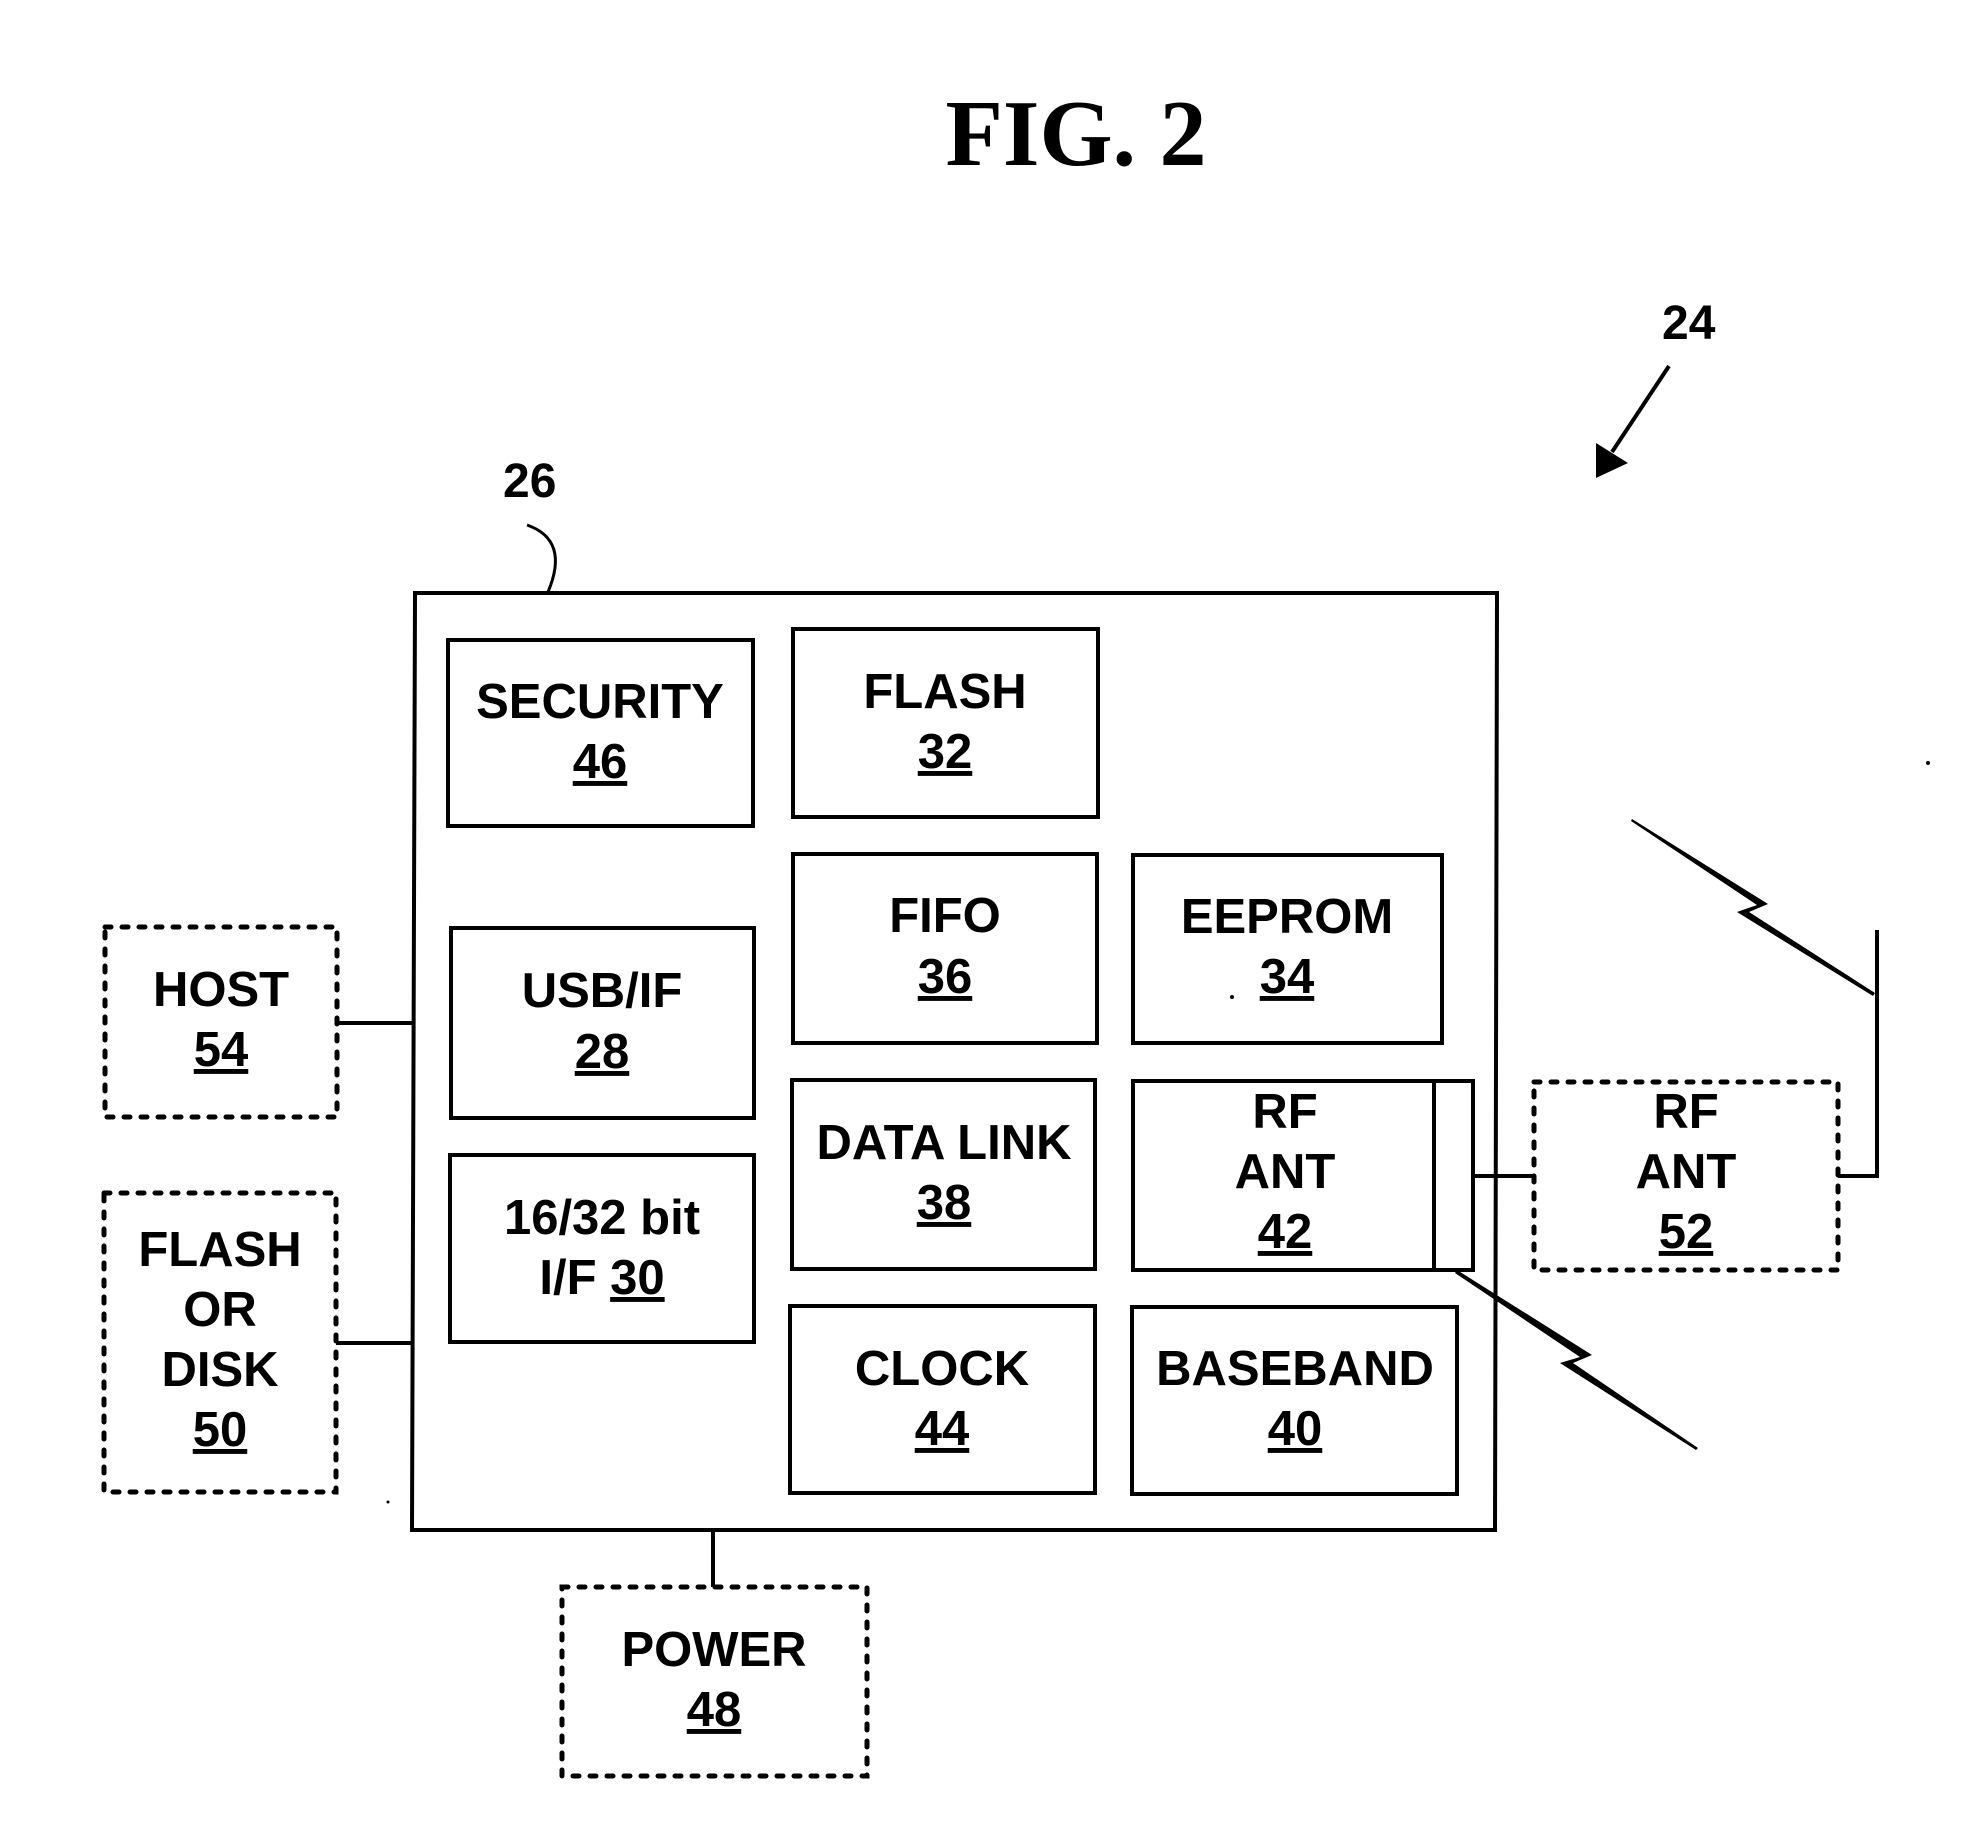 This screenshot has height=1821, width=1976. I want to click on figure-title: FIG. 2, so click(1075, 134).